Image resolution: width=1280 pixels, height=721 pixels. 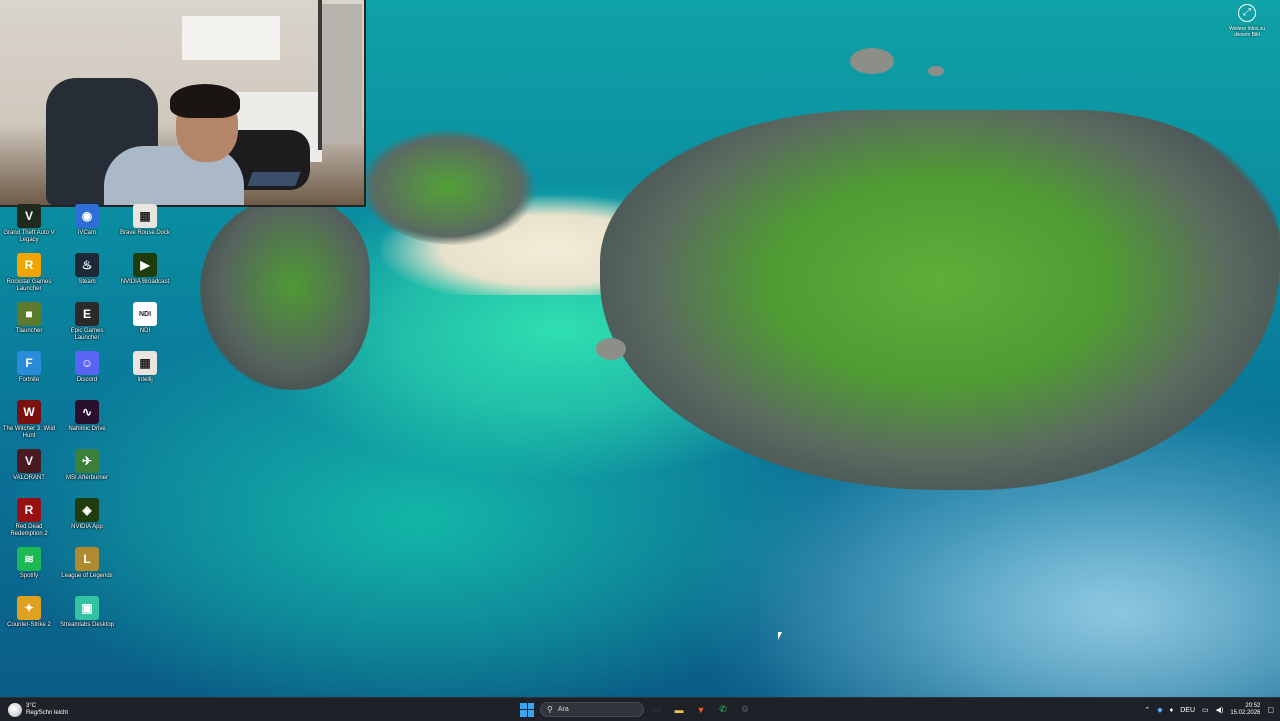 I want to click on streamlabs-icon: ▣, so click(x=87, y=608).